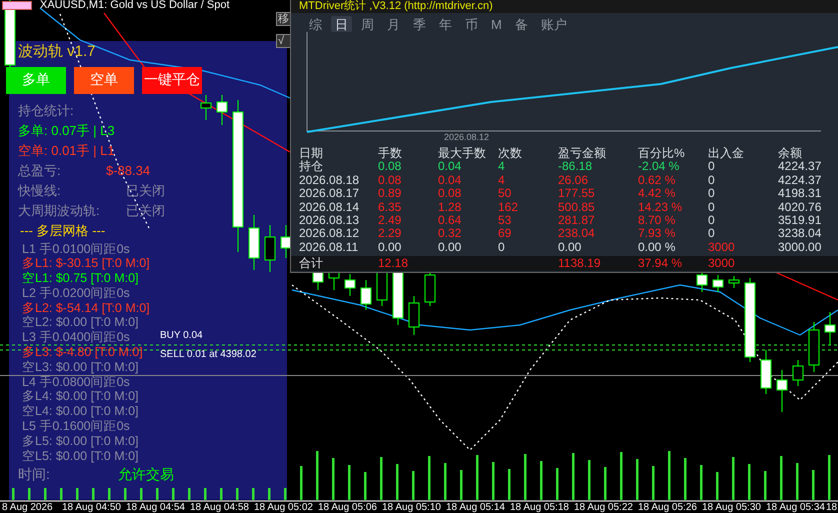  Describe the element at coordinates (341, 24) in the screenshot. I see `period-tab: 日` at that location.